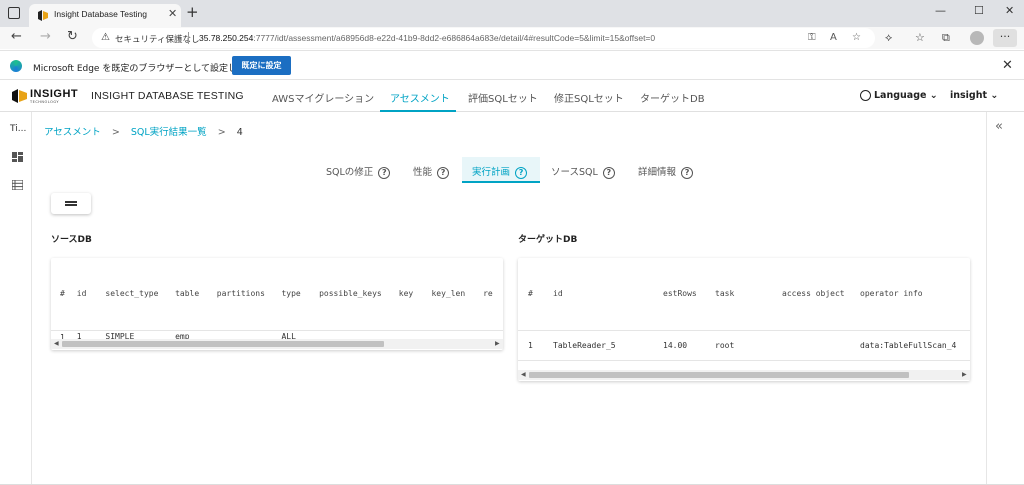 Image resolution: width=1024 pixels, height=485 pixels. I want to click on tab-sql-fix: SQLの修正?, so click(358, 170).